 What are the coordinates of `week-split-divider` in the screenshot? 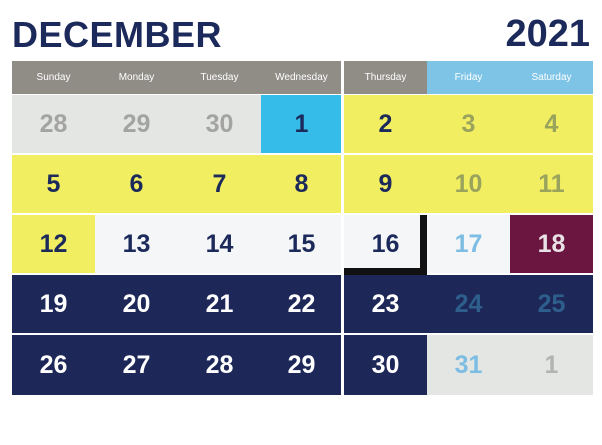 It's located at (342, 228).